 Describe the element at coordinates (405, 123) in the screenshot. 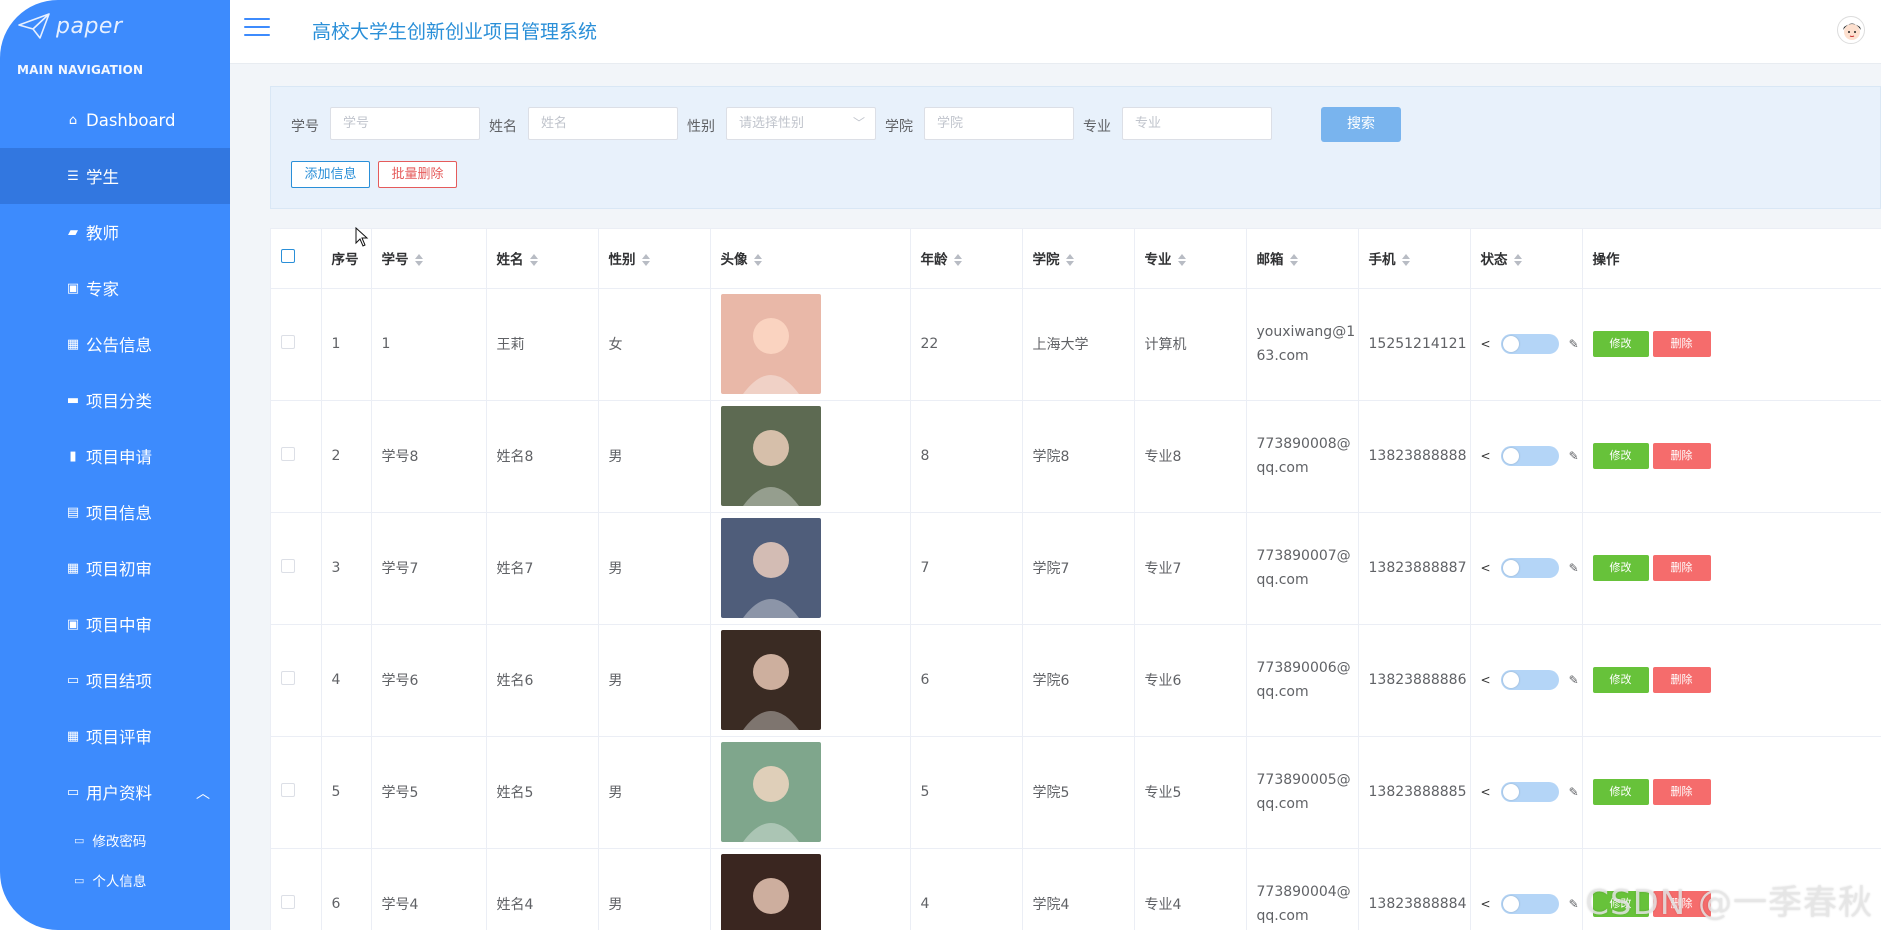

I see `student-id-input: 学号` at that location.